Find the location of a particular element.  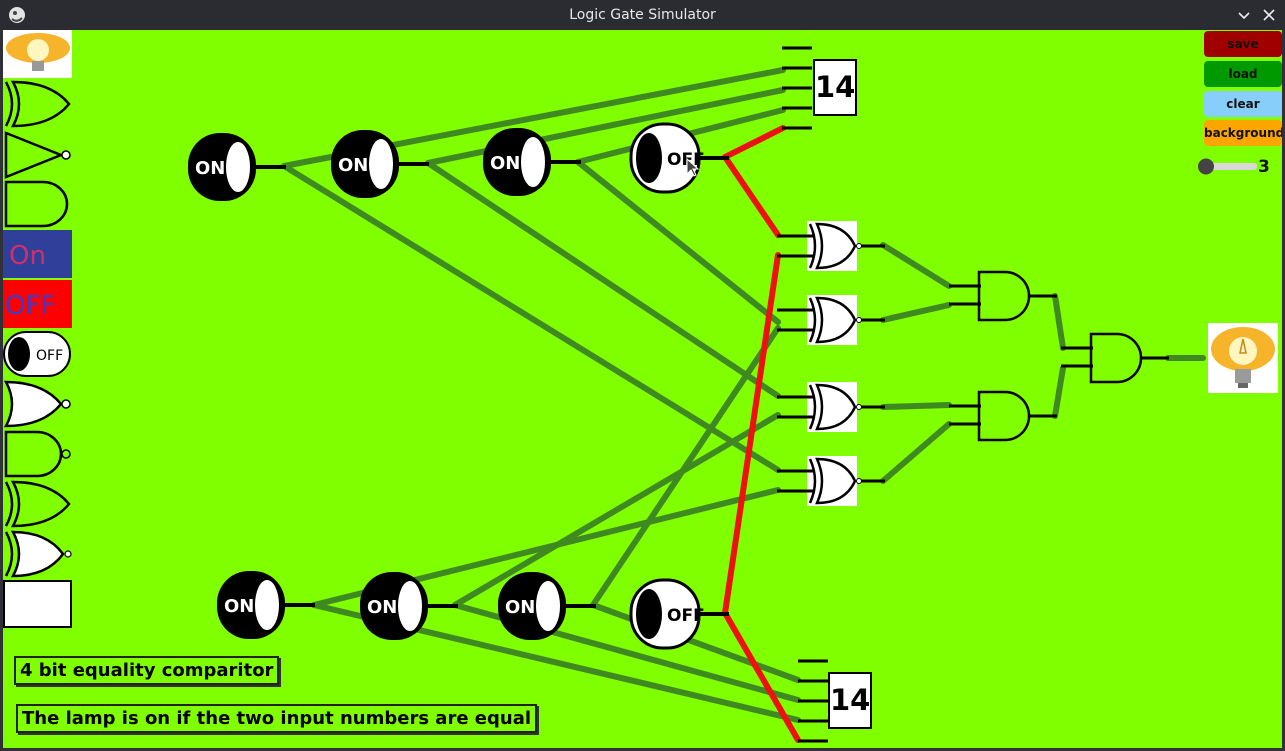

palette-nand-gate is located at coordinates (37, 454).